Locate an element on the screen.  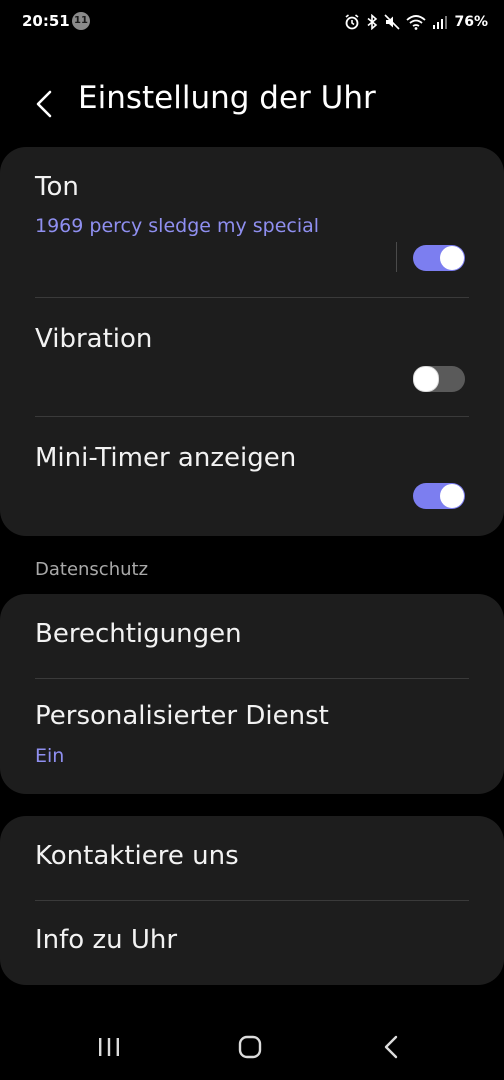
mini-timer-row: Mini-Timer anzeigen is located at coordinates (252, 476).